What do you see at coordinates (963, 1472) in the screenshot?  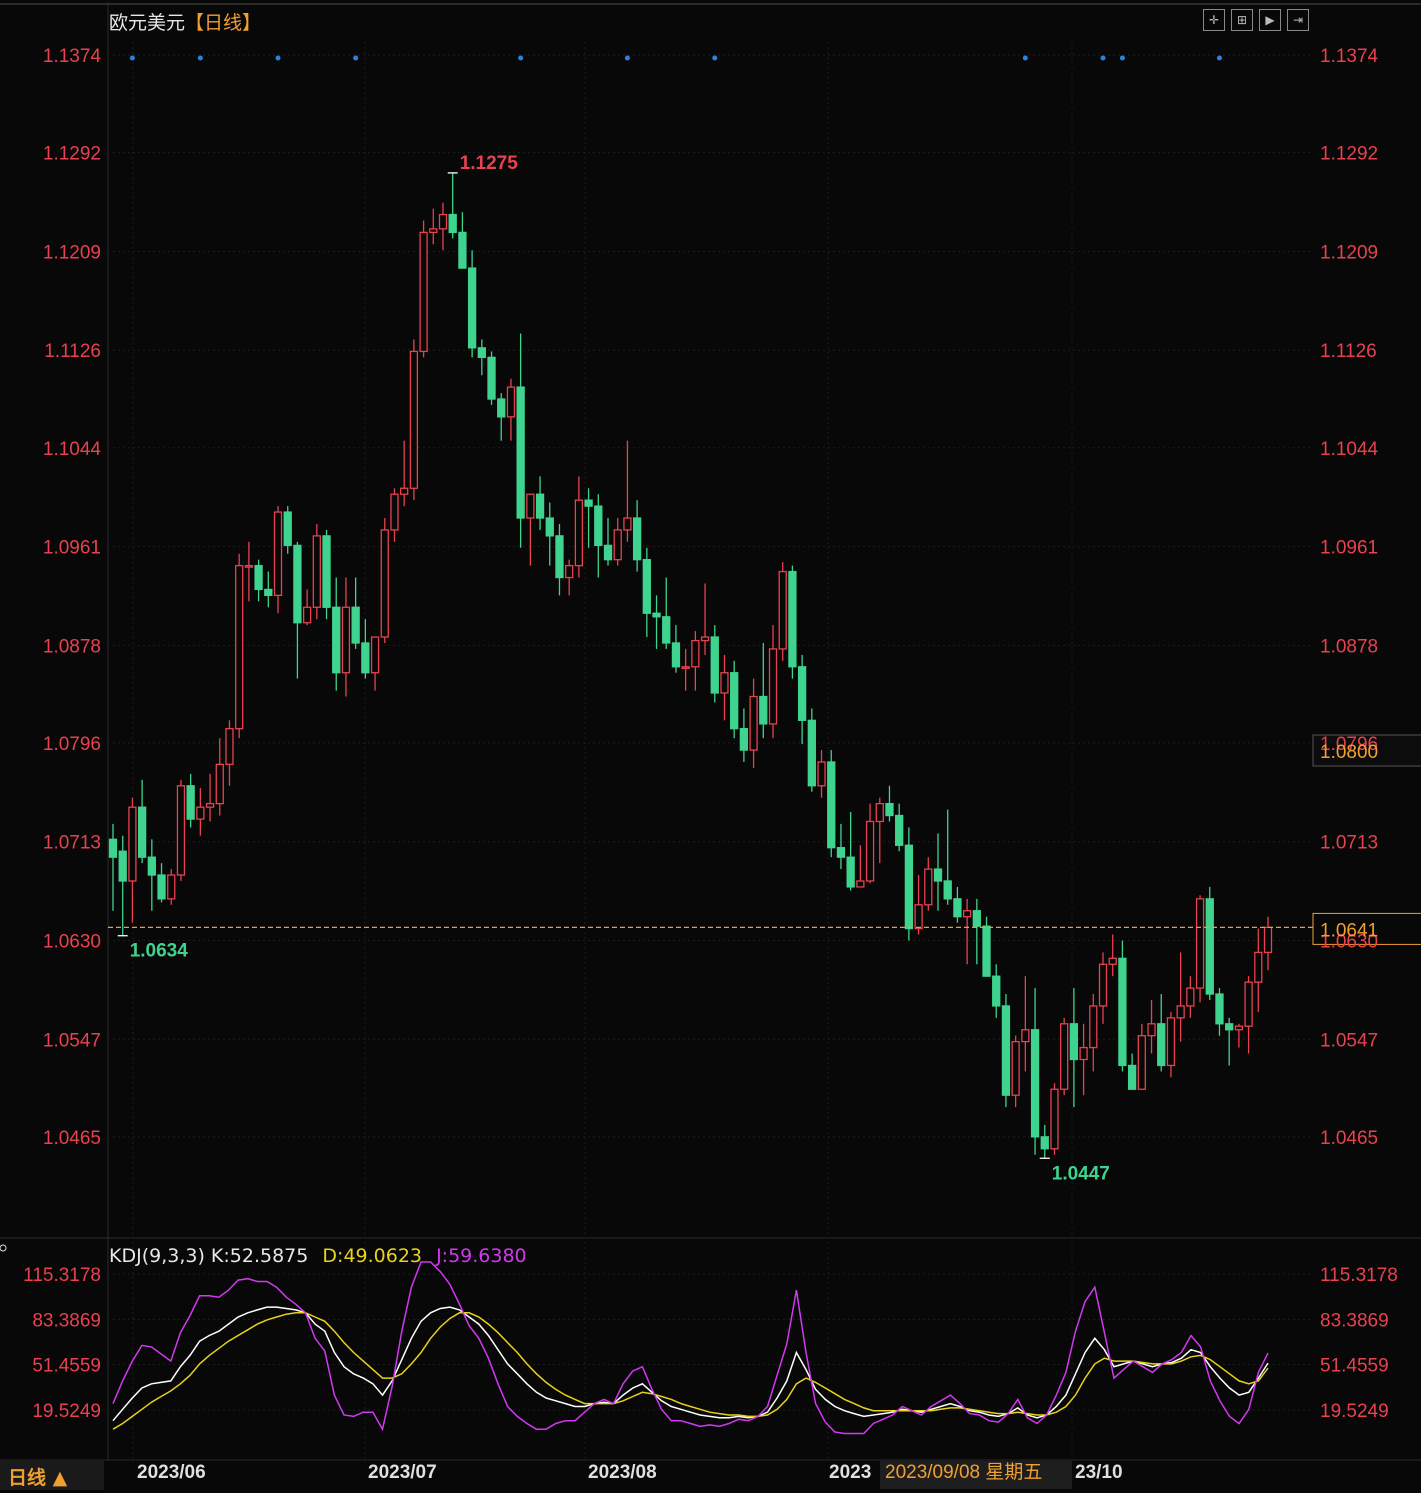 I see `crosshair-date: 2023/09/08 星期五` at bounding box center [963, 1472].